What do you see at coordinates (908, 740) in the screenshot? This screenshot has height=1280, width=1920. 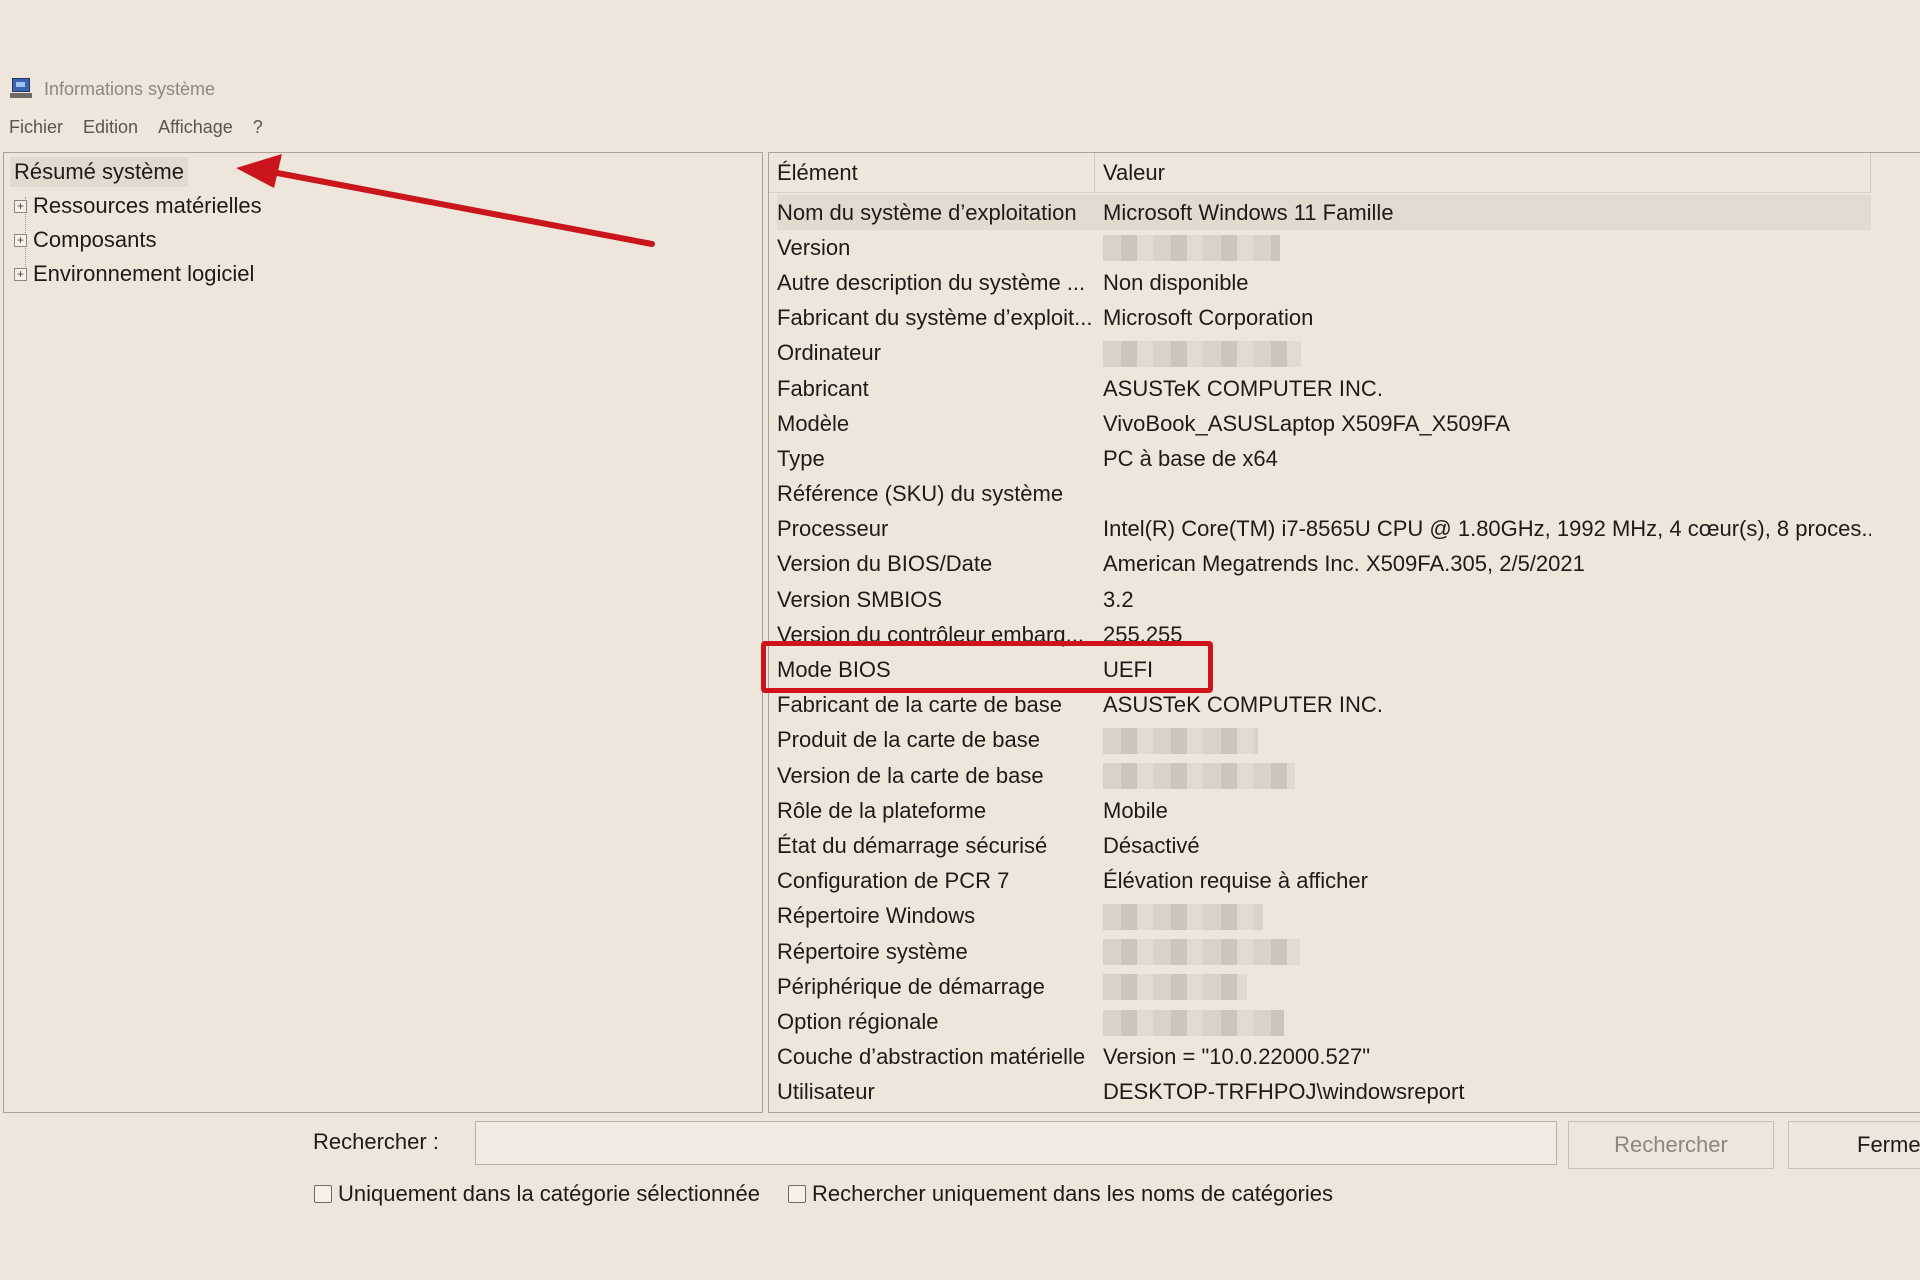 I see `row-element: Produit de la carte de base` at bounding box center [908, 740].